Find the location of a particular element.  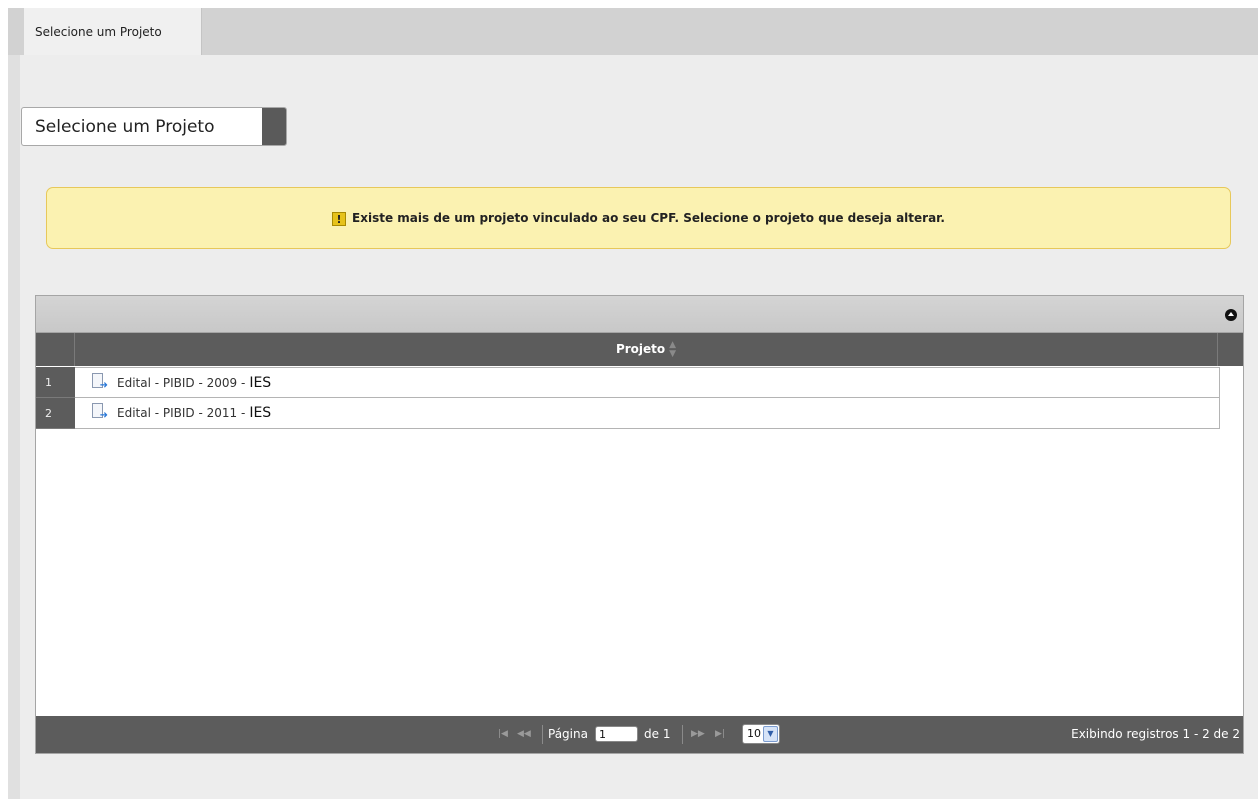

header-rownum-cell is located at coordinates (55, 349).